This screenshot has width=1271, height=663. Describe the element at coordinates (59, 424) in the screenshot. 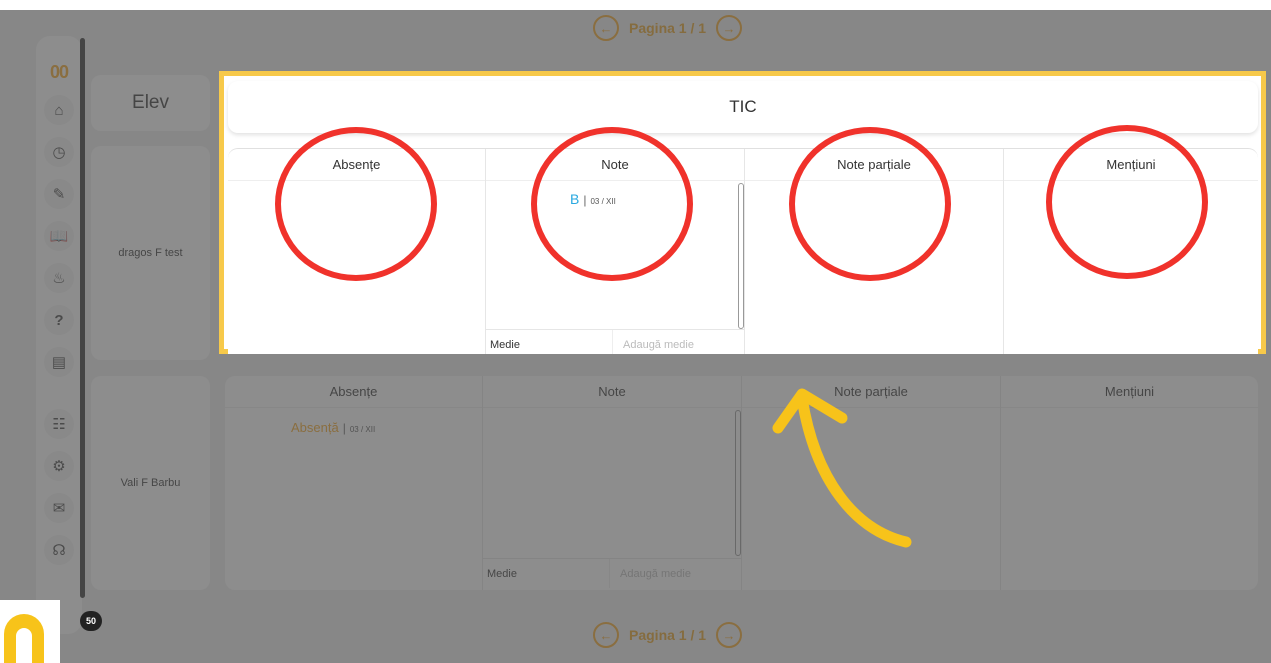

I see `contact-card-icon: ☷` at that location.